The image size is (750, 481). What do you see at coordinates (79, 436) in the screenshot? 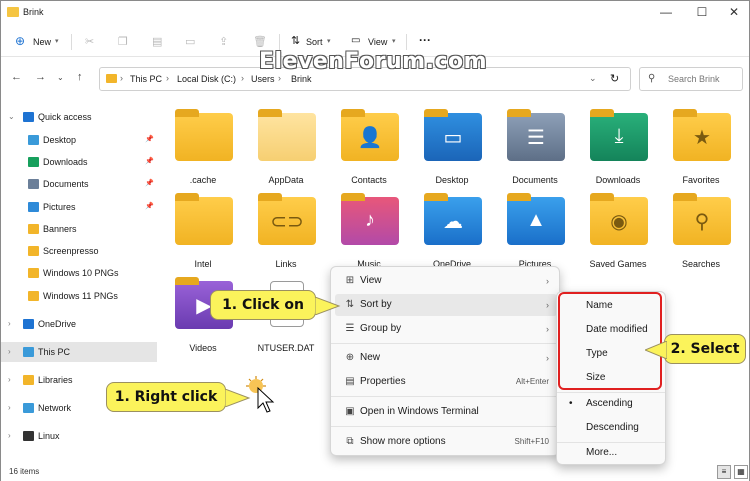
I see `sidebar-item: › Linux` at bounding box center [79, 436].